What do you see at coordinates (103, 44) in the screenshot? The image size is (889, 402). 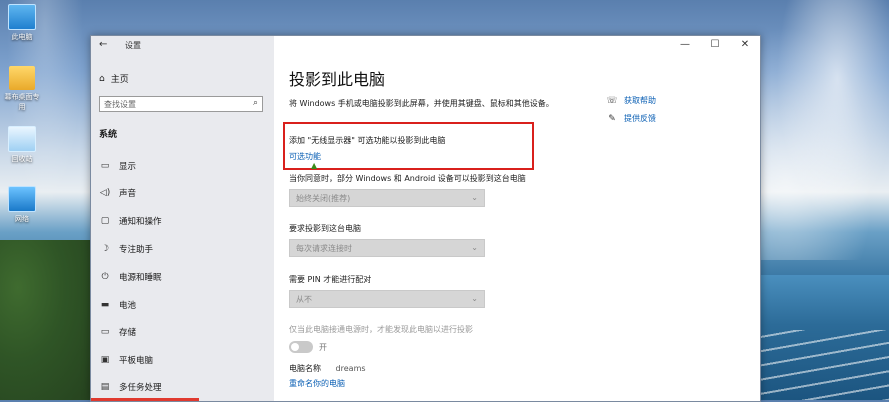 I see `back-arrow-icon: ←` at bounding box center [103, 44].